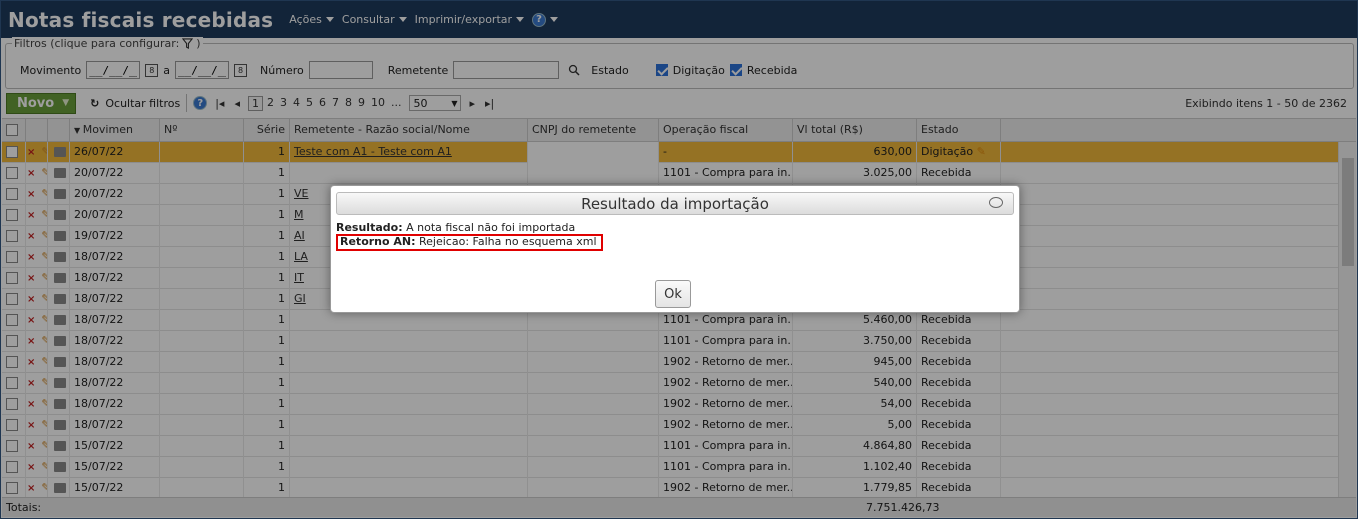 This screenshot has width=1358, height=519. I want to click on retorno-text: Rejeicao: Falha no esquema xml, so click(508, 241).